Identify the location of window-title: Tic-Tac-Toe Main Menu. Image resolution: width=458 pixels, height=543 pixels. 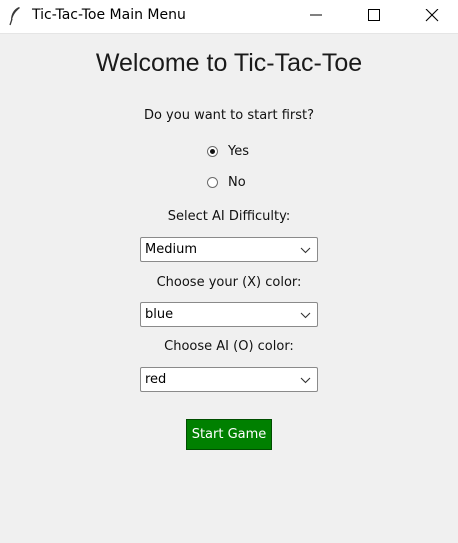
(109, 15).